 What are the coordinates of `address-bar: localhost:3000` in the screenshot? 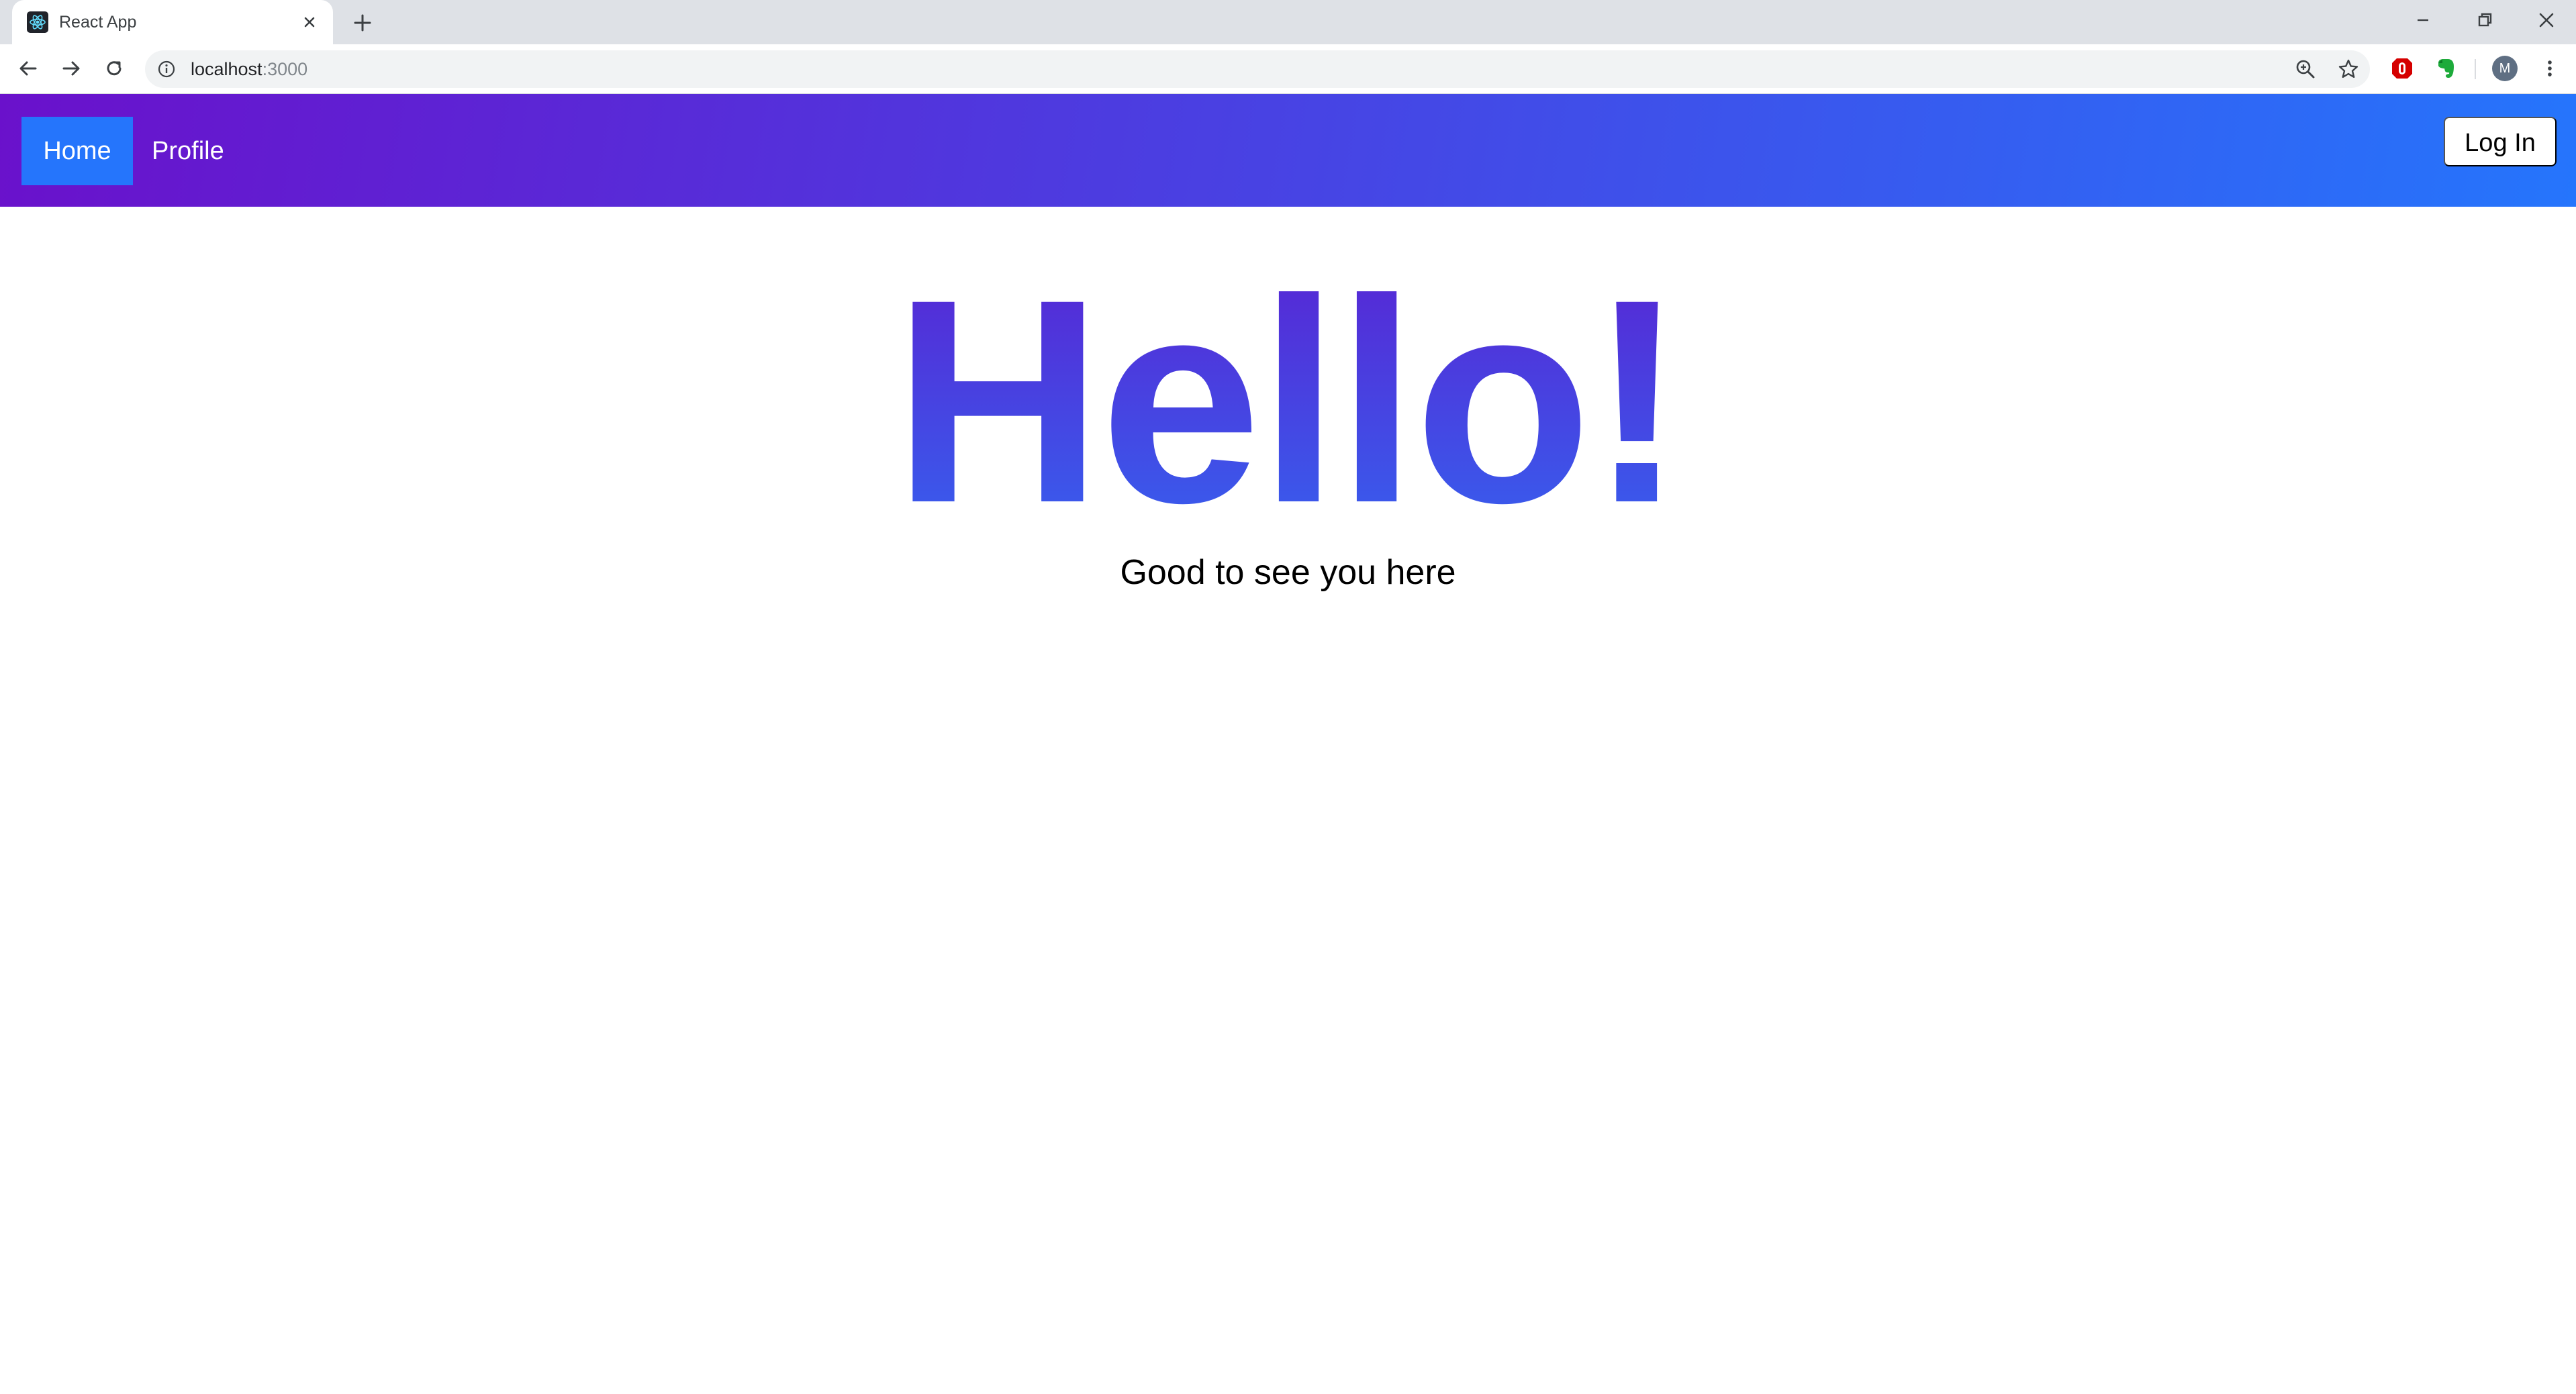 It's located at (1257, 69).